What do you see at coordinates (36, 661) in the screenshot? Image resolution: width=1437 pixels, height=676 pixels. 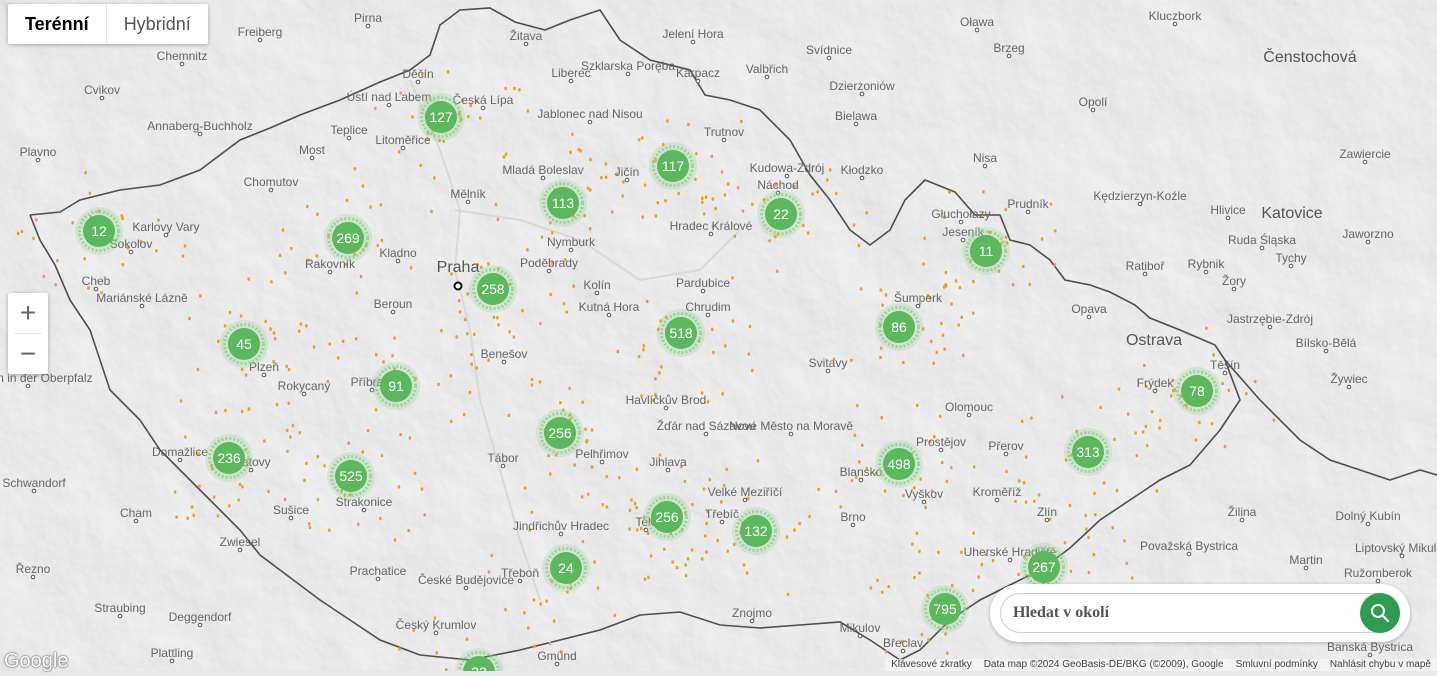 I see `google-logo: Google` at bounding box center [36, 661].